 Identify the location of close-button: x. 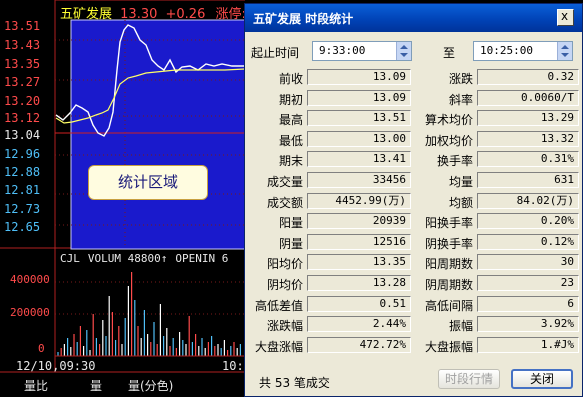
(565, 17).